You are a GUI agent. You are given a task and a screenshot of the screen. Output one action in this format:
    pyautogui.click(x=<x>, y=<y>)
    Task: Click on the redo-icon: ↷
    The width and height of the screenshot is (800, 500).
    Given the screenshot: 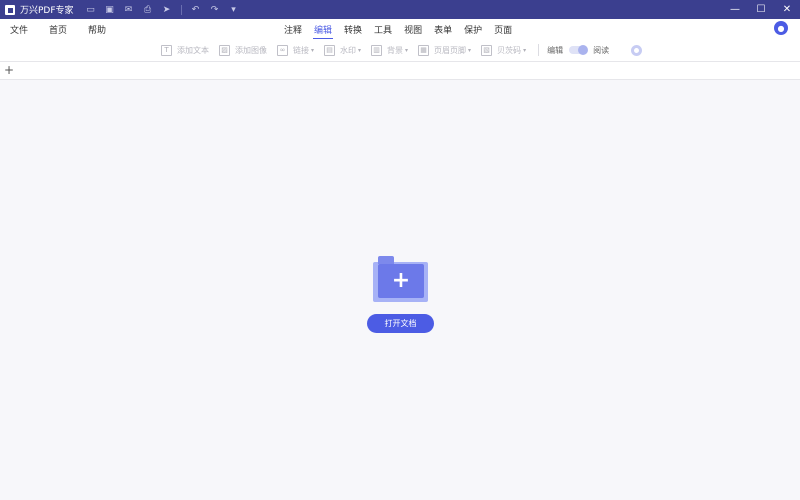 What is the action you would take?
    pyautogui.click(x=215, y=10)
    